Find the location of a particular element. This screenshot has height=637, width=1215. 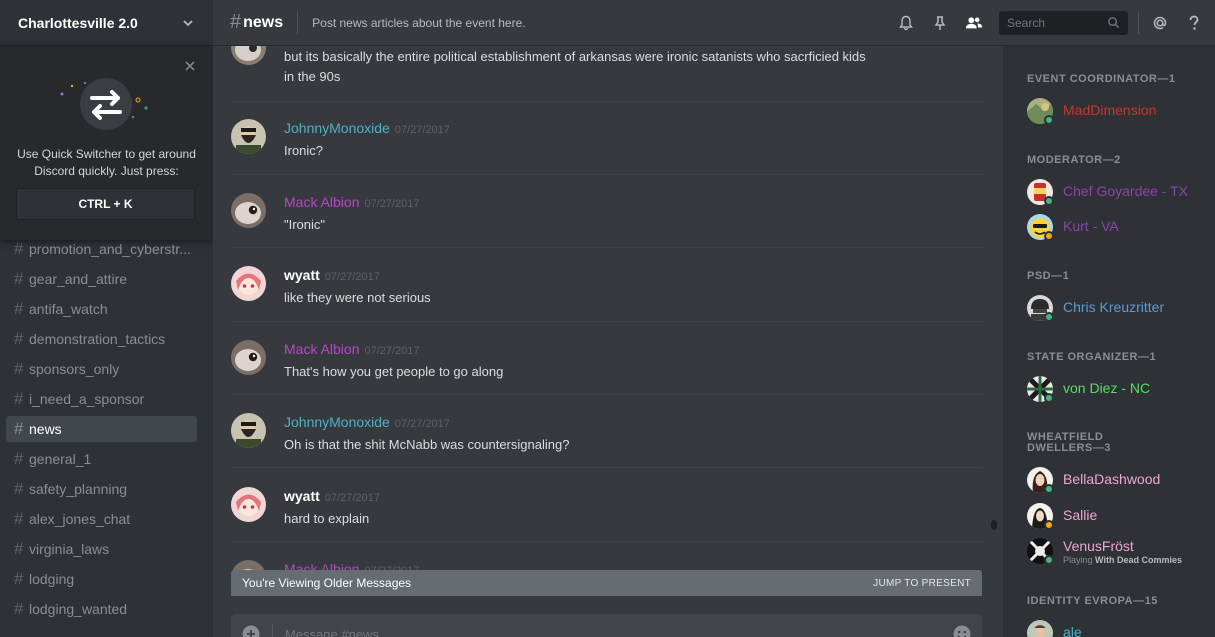

upload-plus-icon is located at coordinates (251, 631).